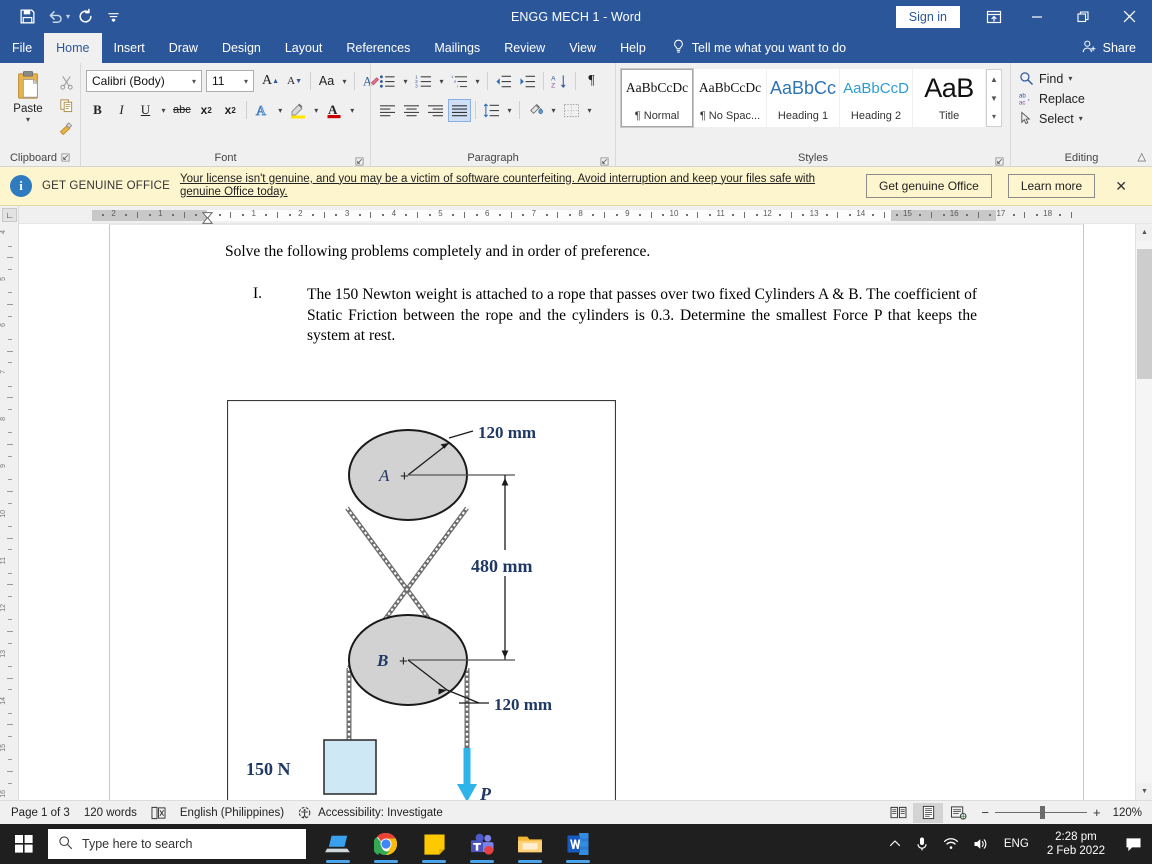  Describe the element at coordinates (951, 844) in the screenshot. I see `network-icon` at that location.